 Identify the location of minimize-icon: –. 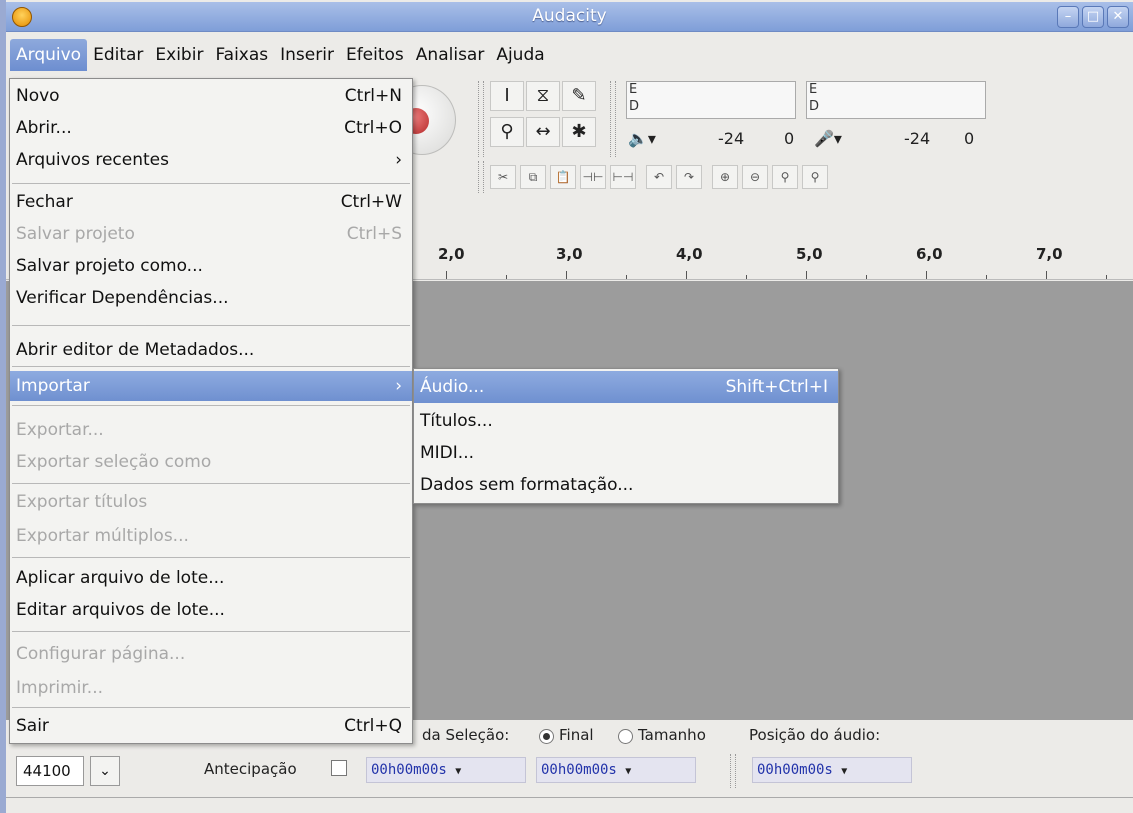
(1068, 17).